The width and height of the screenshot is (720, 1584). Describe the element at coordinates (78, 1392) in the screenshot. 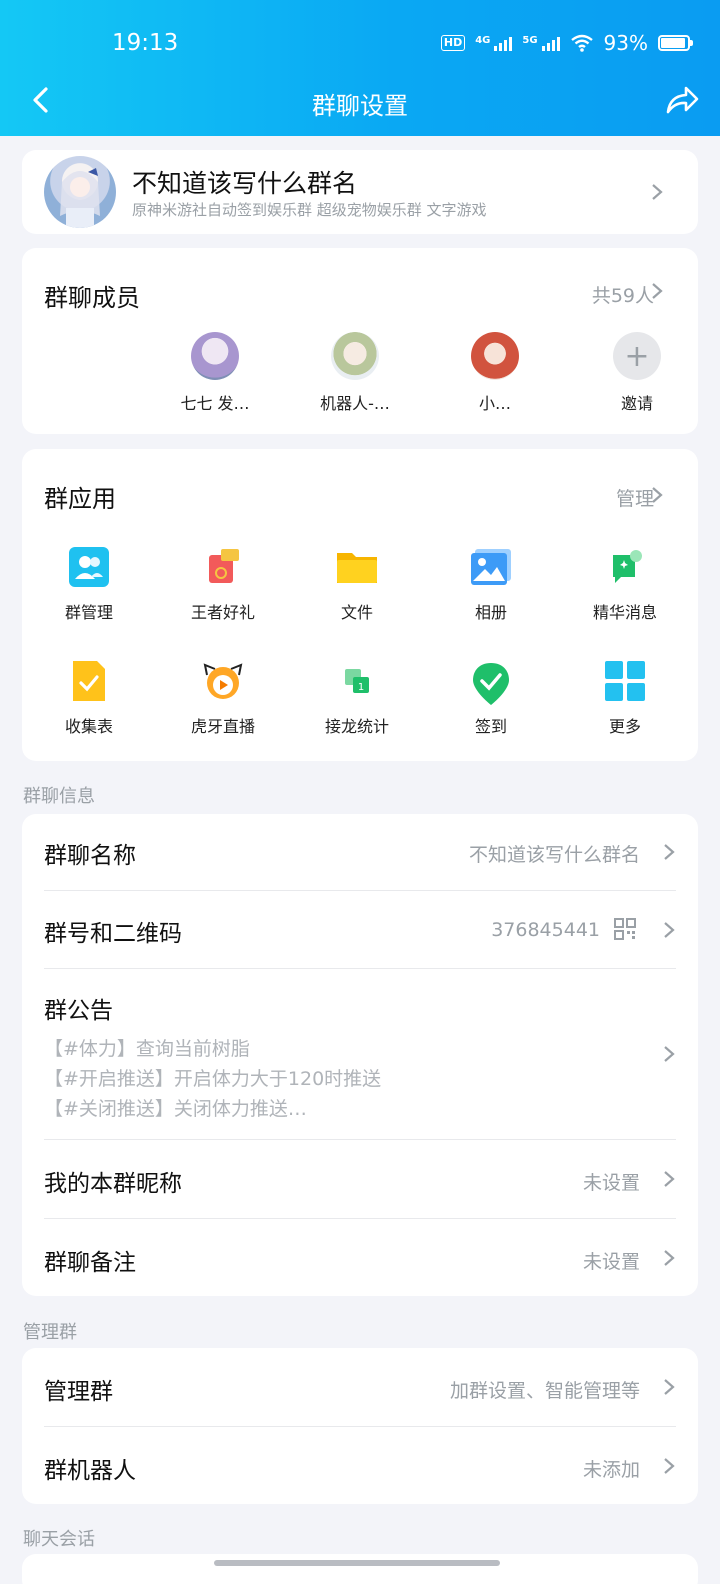

I see `row-title: 管理群` at that location.